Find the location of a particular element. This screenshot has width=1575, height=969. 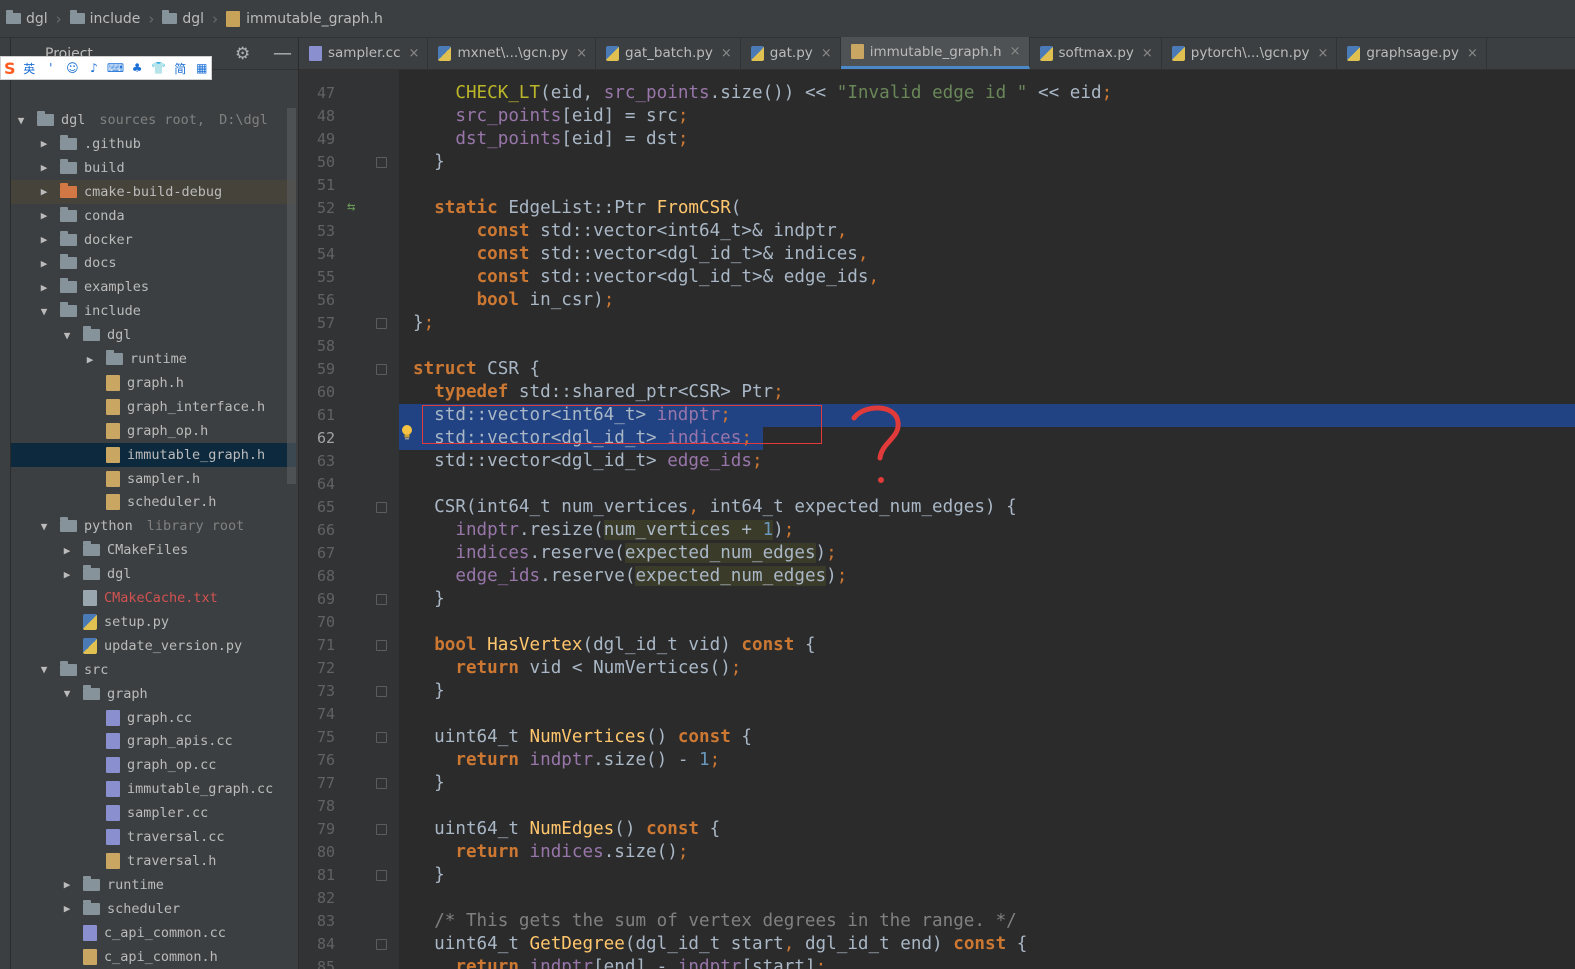

editor-tab-label: sampler.cc is located at coordinates (364, 53).